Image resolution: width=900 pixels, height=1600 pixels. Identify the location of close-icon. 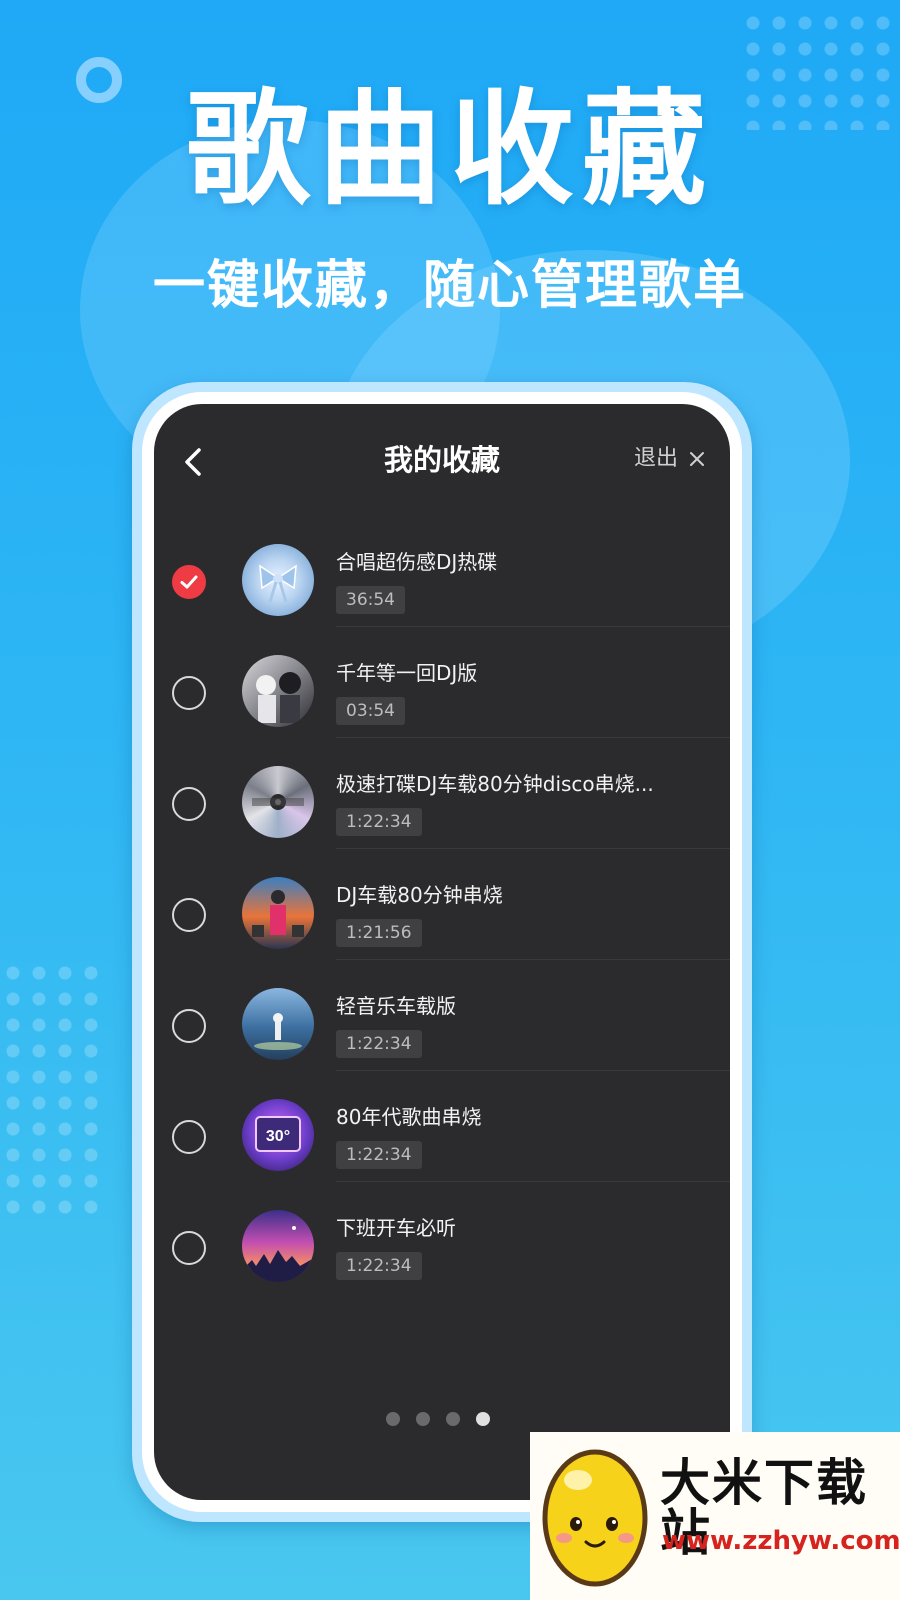
(697, 459).